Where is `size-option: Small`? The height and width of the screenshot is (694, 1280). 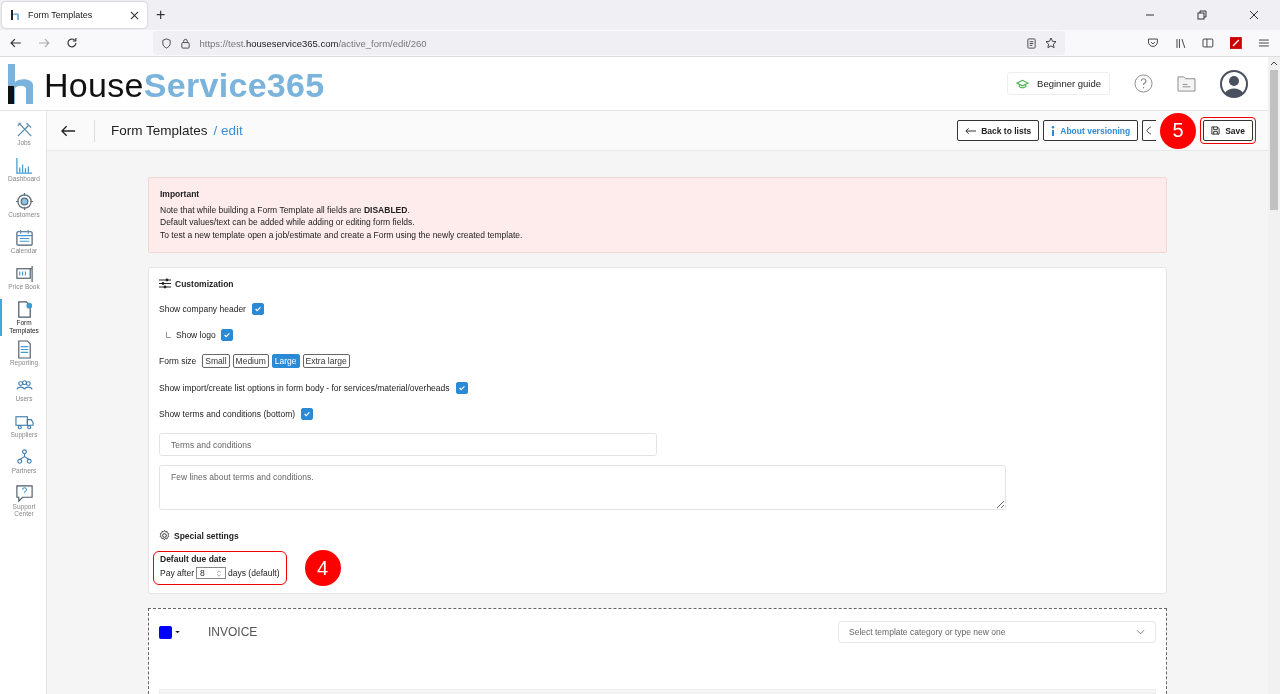 size-option: Small is located at coordinates (216, 361).